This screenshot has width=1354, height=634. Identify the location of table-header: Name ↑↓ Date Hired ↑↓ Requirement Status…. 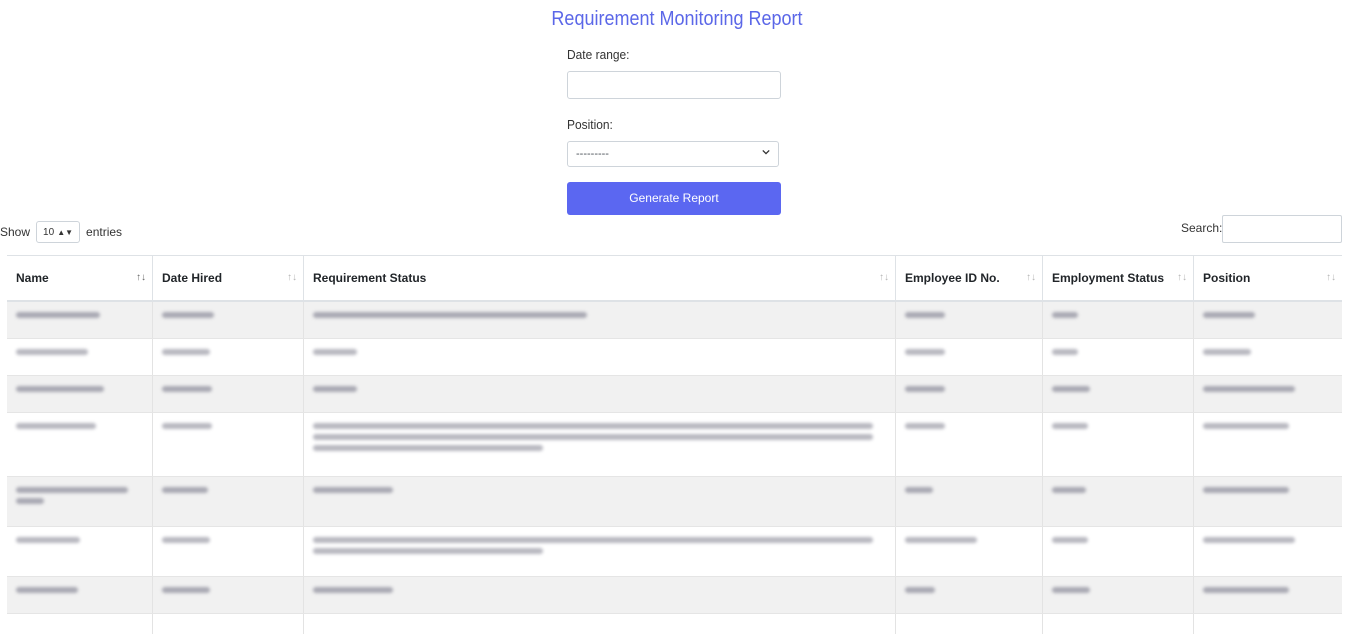
(674, 279).